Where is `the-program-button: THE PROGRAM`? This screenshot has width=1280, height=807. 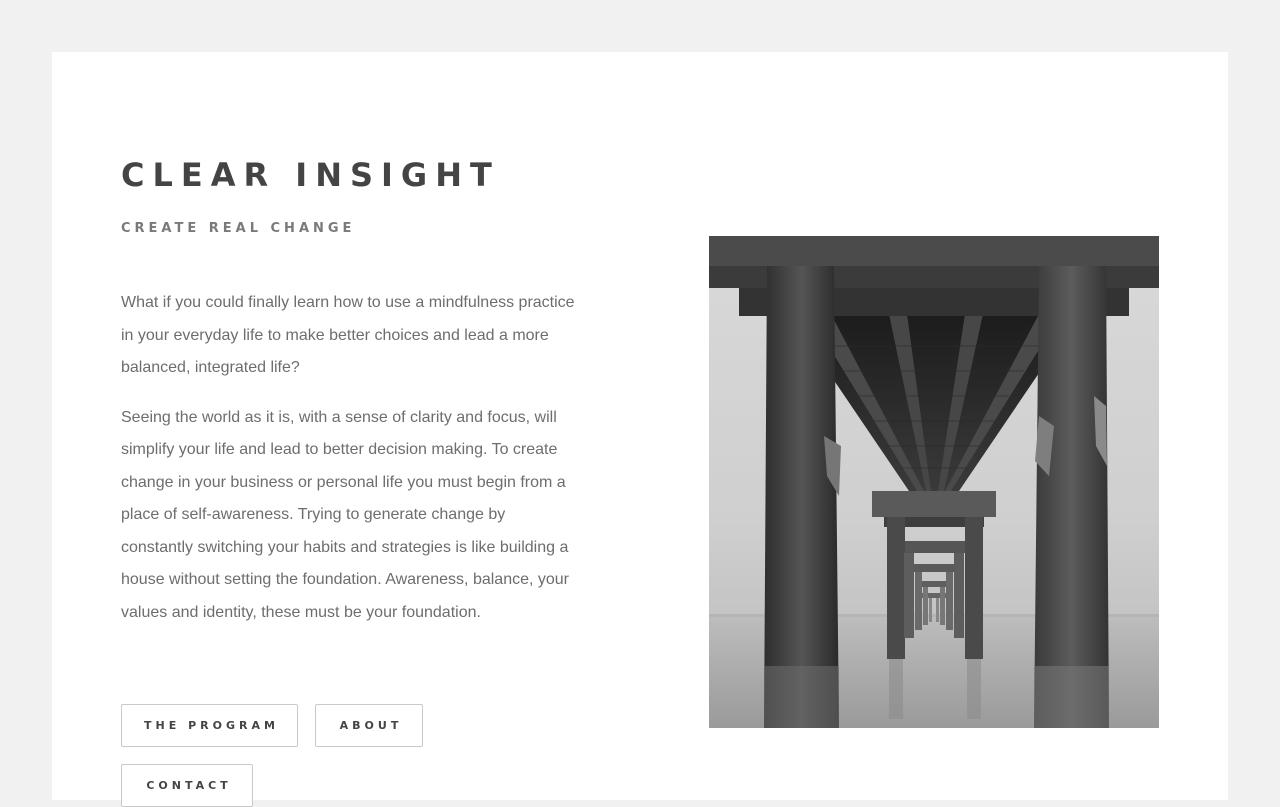 the-program-button: THE PROGRAM is located at coordinates (209, 725).